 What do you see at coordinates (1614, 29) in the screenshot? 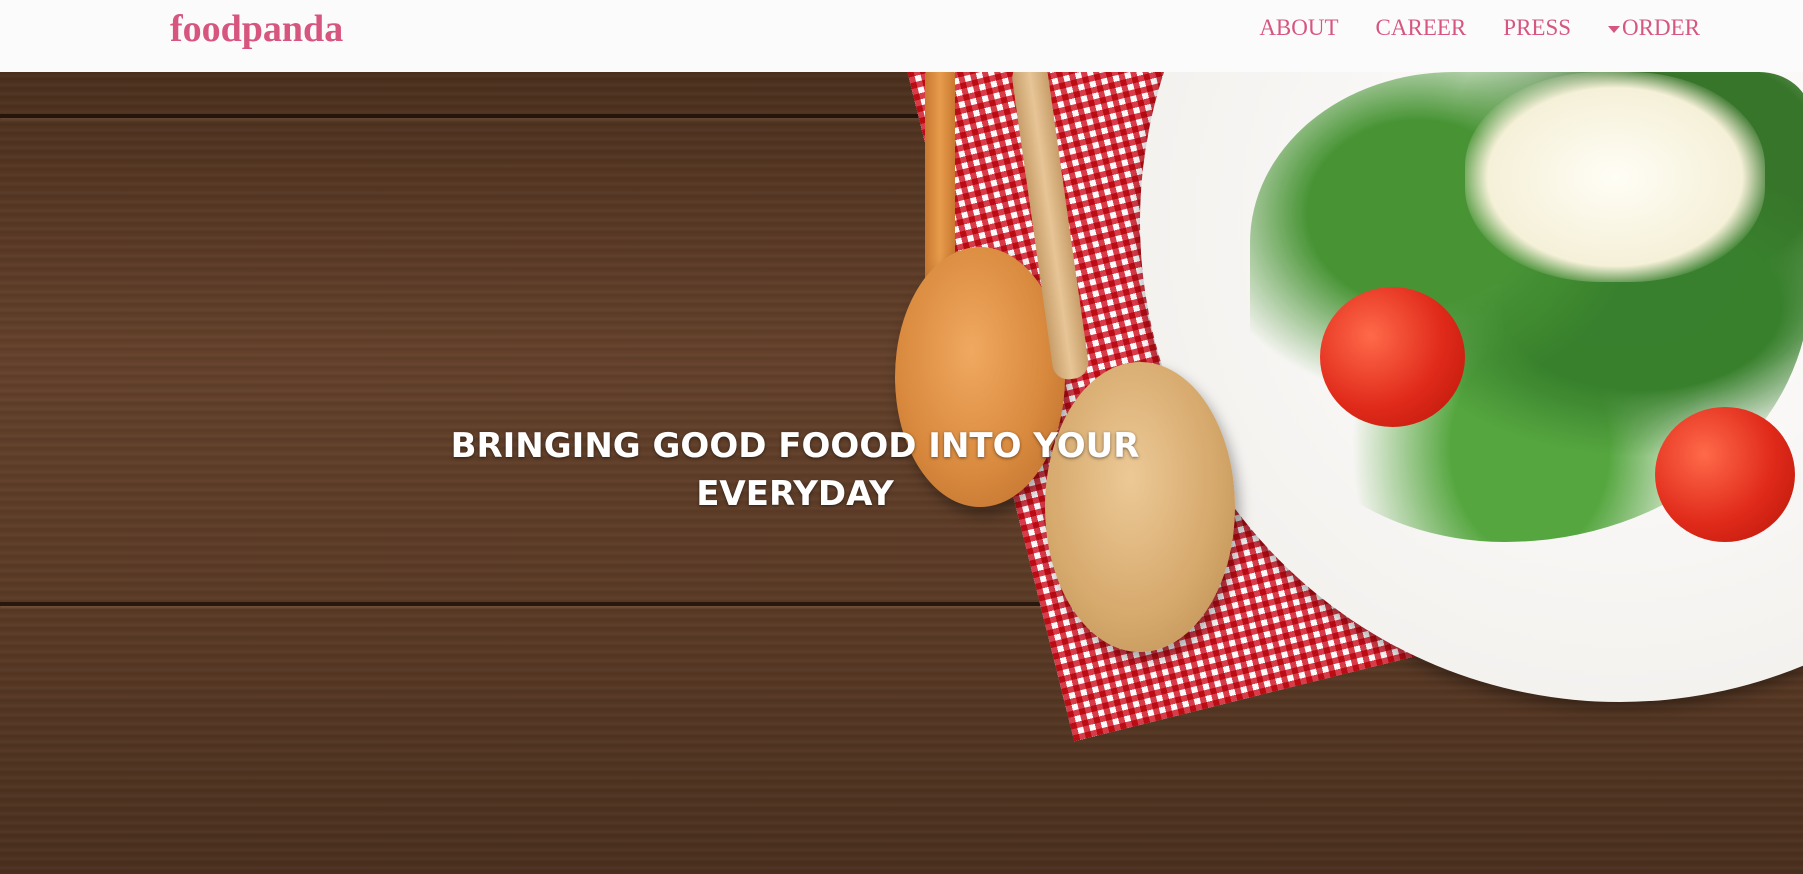
I see `caret-down-icon` at bounding box center [1614, 29].